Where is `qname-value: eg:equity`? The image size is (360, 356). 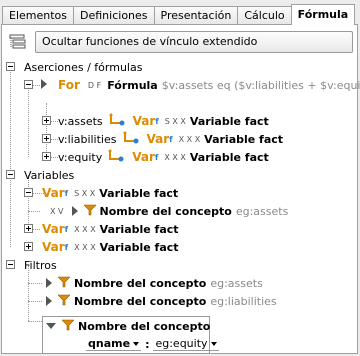 qname-value: eg:equity is located at coordinates (181, 343).